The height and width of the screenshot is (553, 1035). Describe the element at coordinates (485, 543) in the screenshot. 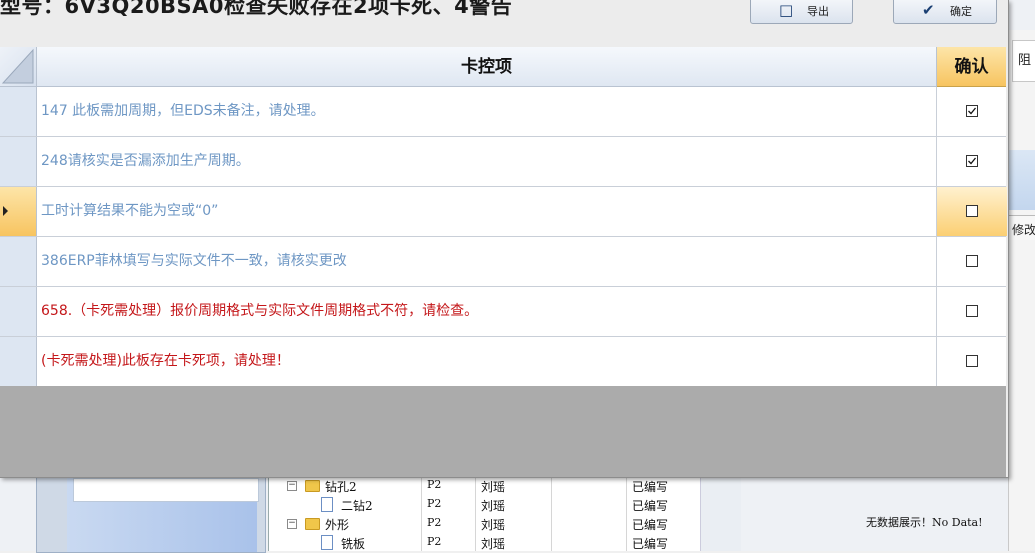

I see `tree-row: 铣板 P2 刘瑶 已编写` at that location.